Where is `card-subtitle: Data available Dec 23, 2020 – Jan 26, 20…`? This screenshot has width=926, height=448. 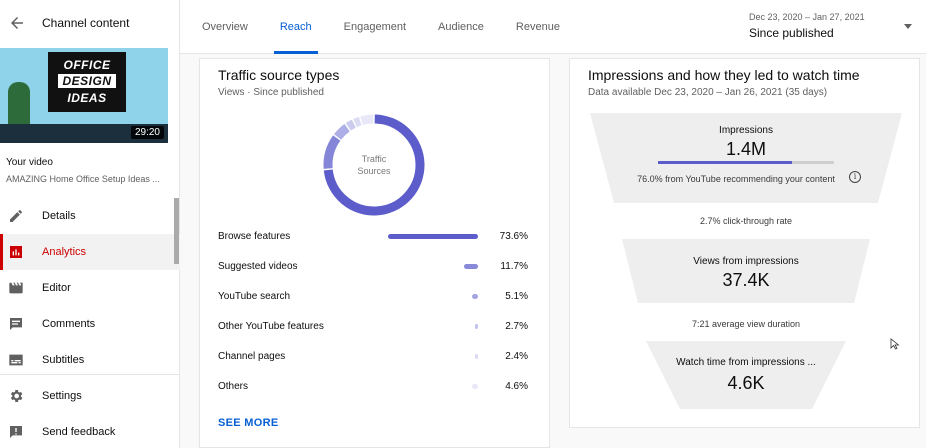
card-subtitle: Data available Dec 23, 2020 – Jan 26, 20… is located at coordinates (708, 92).